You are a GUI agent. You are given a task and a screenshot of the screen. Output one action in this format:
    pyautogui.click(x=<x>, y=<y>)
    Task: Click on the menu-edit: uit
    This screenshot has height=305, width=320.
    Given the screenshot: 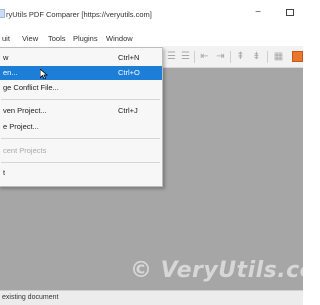 What is the action you would take?
    pyautogui.click(x=6, y=38)
    